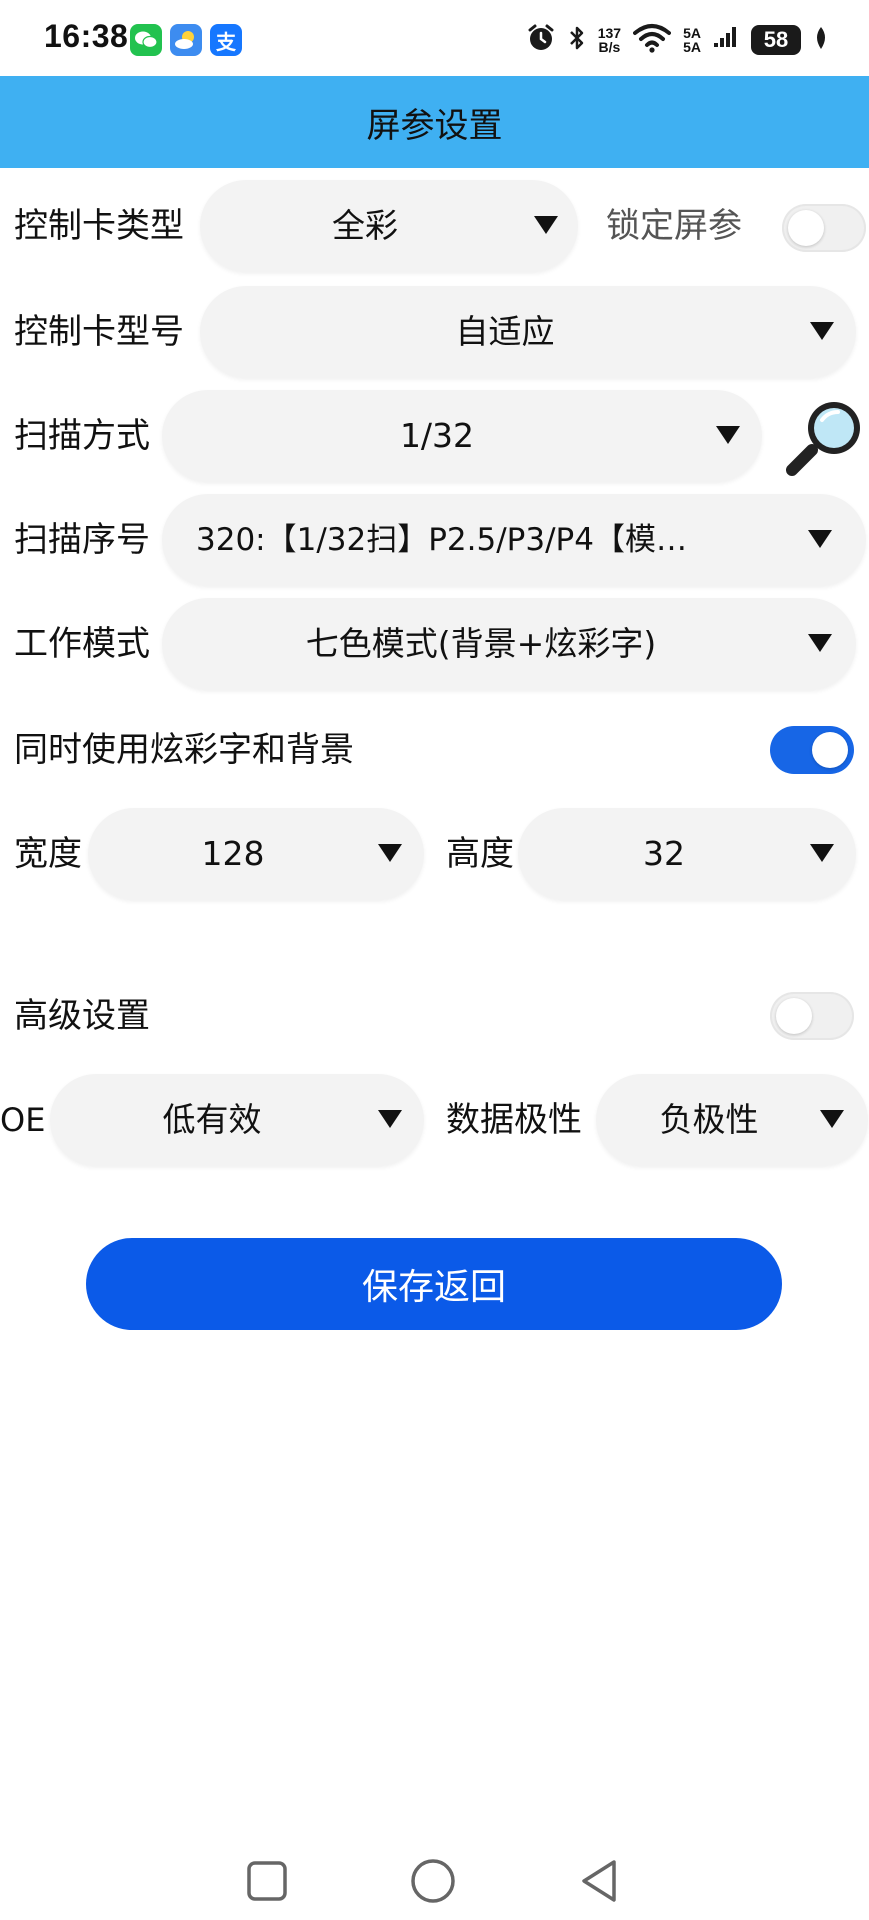  What do you see at coordinates (664, 853) in the screenshot?
I see `height-value: 32` at bounding box center [664, 853].